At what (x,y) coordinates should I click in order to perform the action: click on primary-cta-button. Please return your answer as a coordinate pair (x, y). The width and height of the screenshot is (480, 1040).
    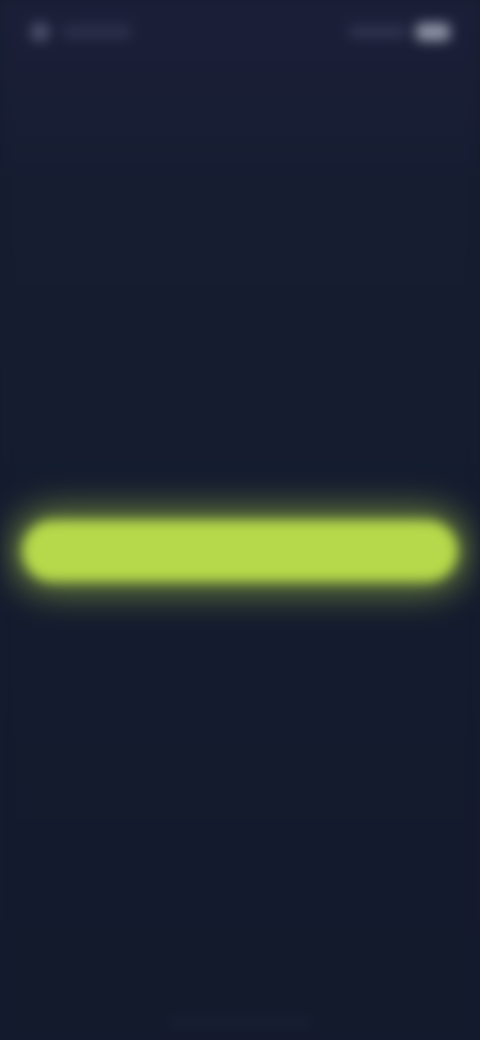
    Looking at the image, I should click on (240, 551).